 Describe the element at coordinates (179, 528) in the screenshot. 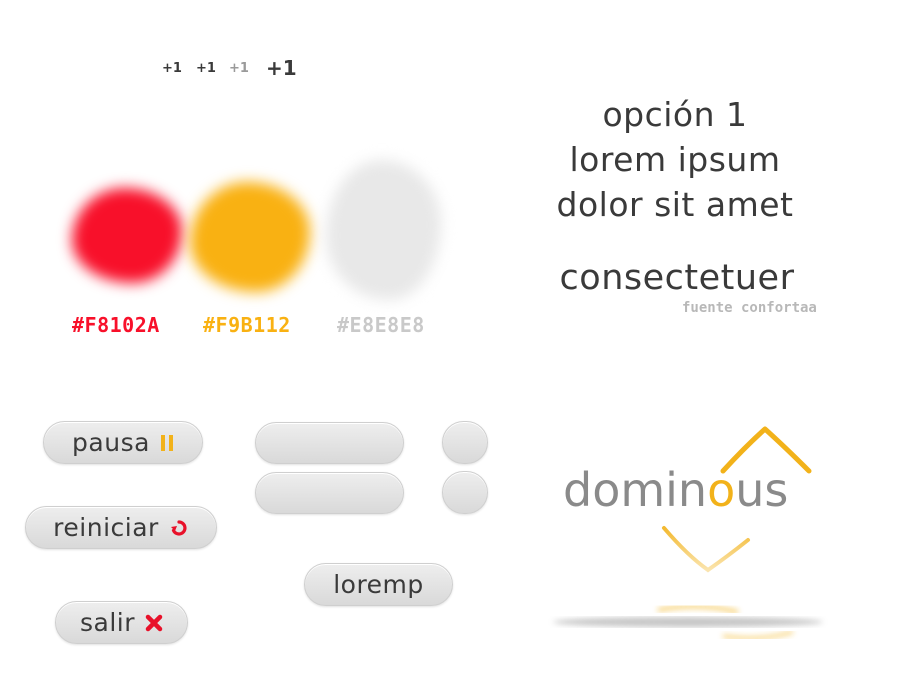

I see `restart-icon` at that location.